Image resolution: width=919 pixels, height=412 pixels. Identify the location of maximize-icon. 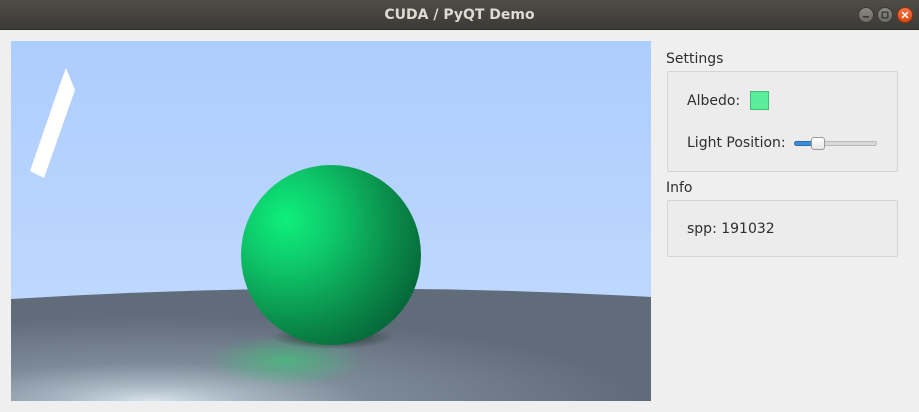
(885, 15).